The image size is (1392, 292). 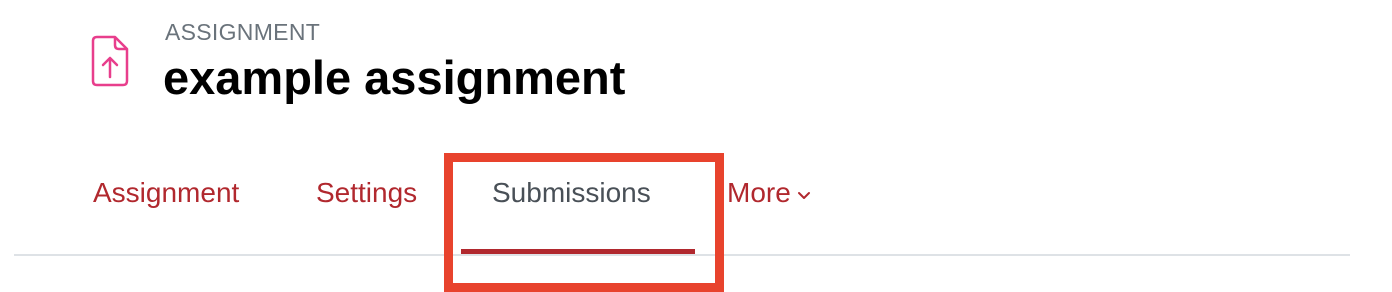 What do you see at coordinates (571, 193) in the screenshot?
I see `tab-submissions: Submissions` at bounding box center [571, 193].